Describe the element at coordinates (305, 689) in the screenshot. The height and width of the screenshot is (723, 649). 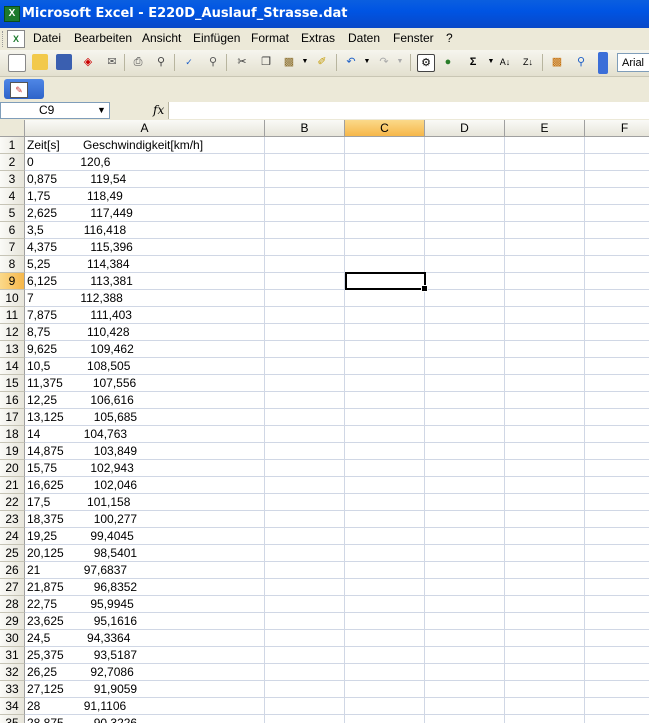
I see `cell-b33` at that location.